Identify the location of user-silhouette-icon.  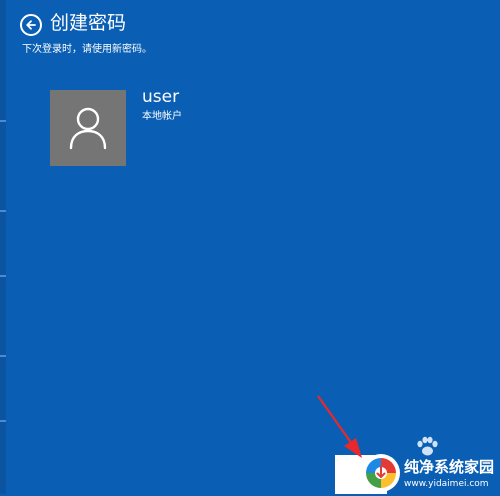
(88, 128).